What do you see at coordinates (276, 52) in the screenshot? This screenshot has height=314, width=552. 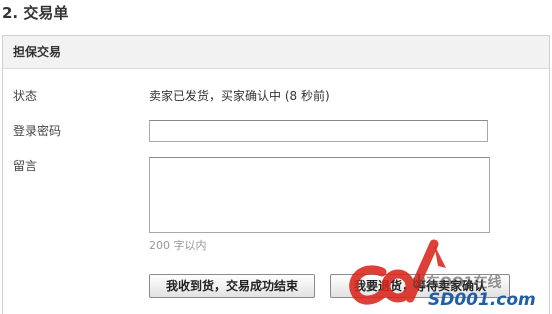 I see `panel-header: 担保交易` at bounding box center [276, 52].